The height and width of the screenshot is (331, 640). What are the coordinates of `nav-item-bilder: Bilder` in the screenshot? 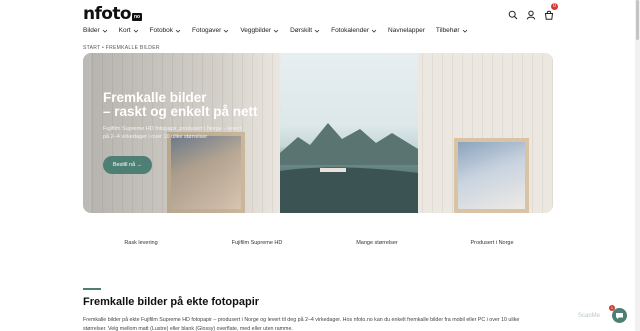 It's located at (95, 30).